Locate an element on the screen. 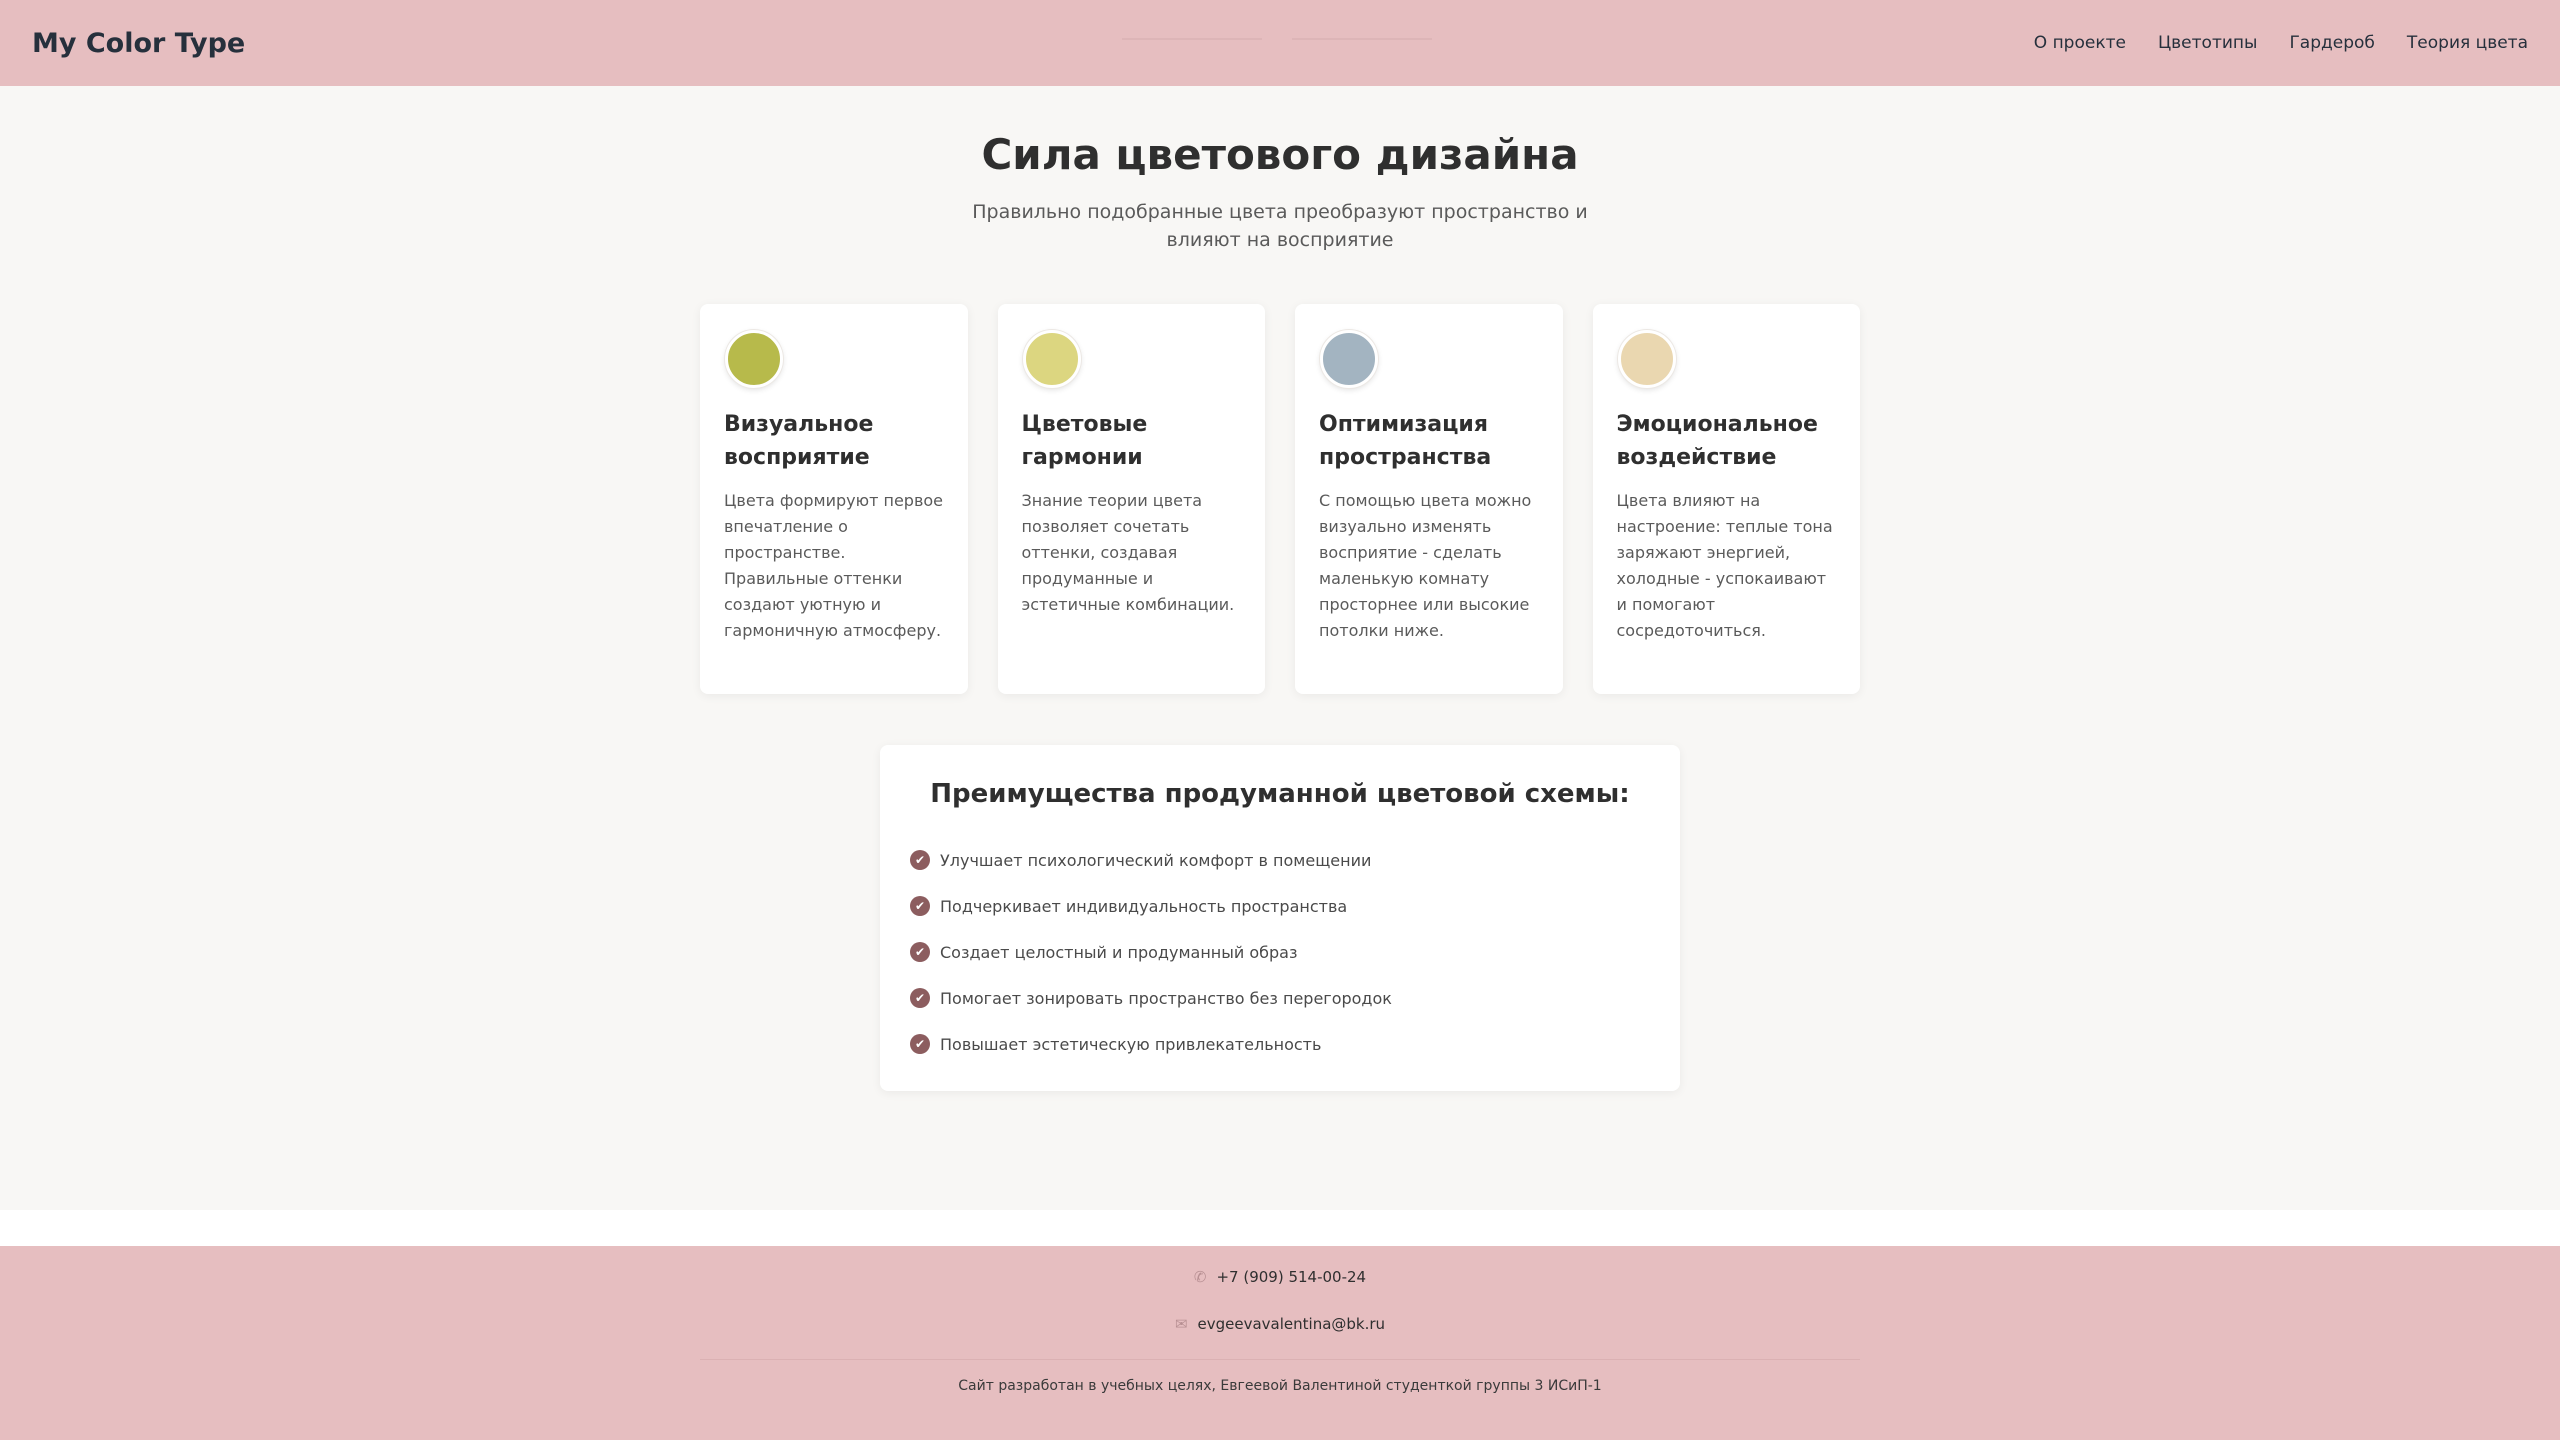 The width and height of the screenshot is (2560, 1440). card-title: Цветовые гармонии is located at coordinates (1084, 441).